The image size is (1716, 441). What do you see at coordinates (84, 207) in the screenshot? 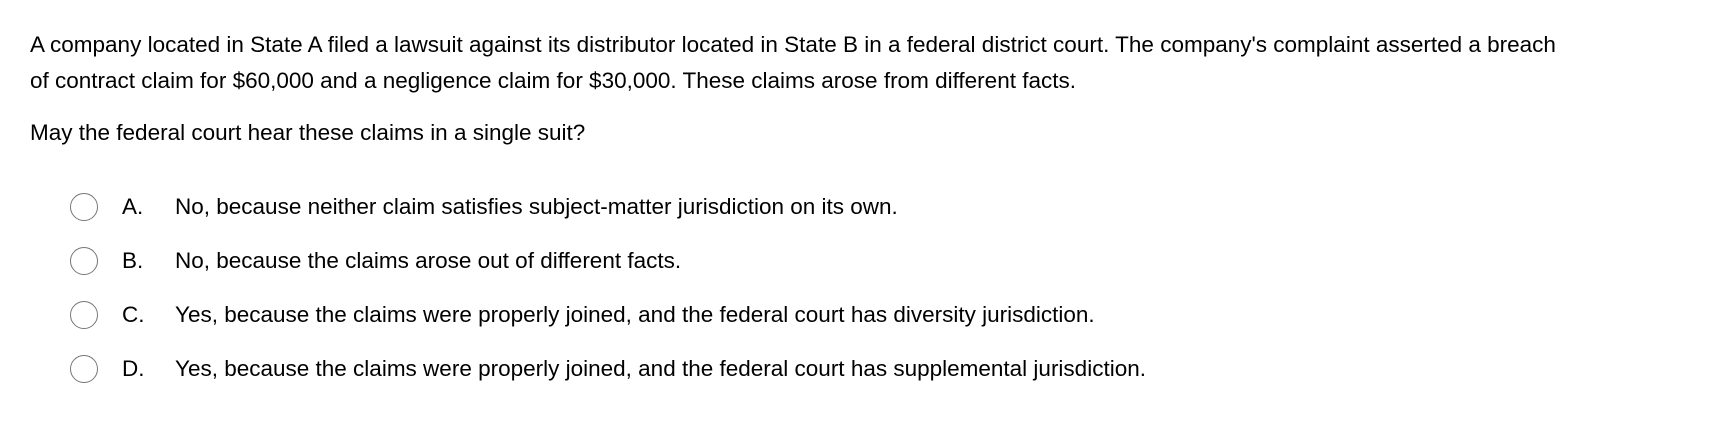
I see `radio-button-a` at bounding box center [84, 207].